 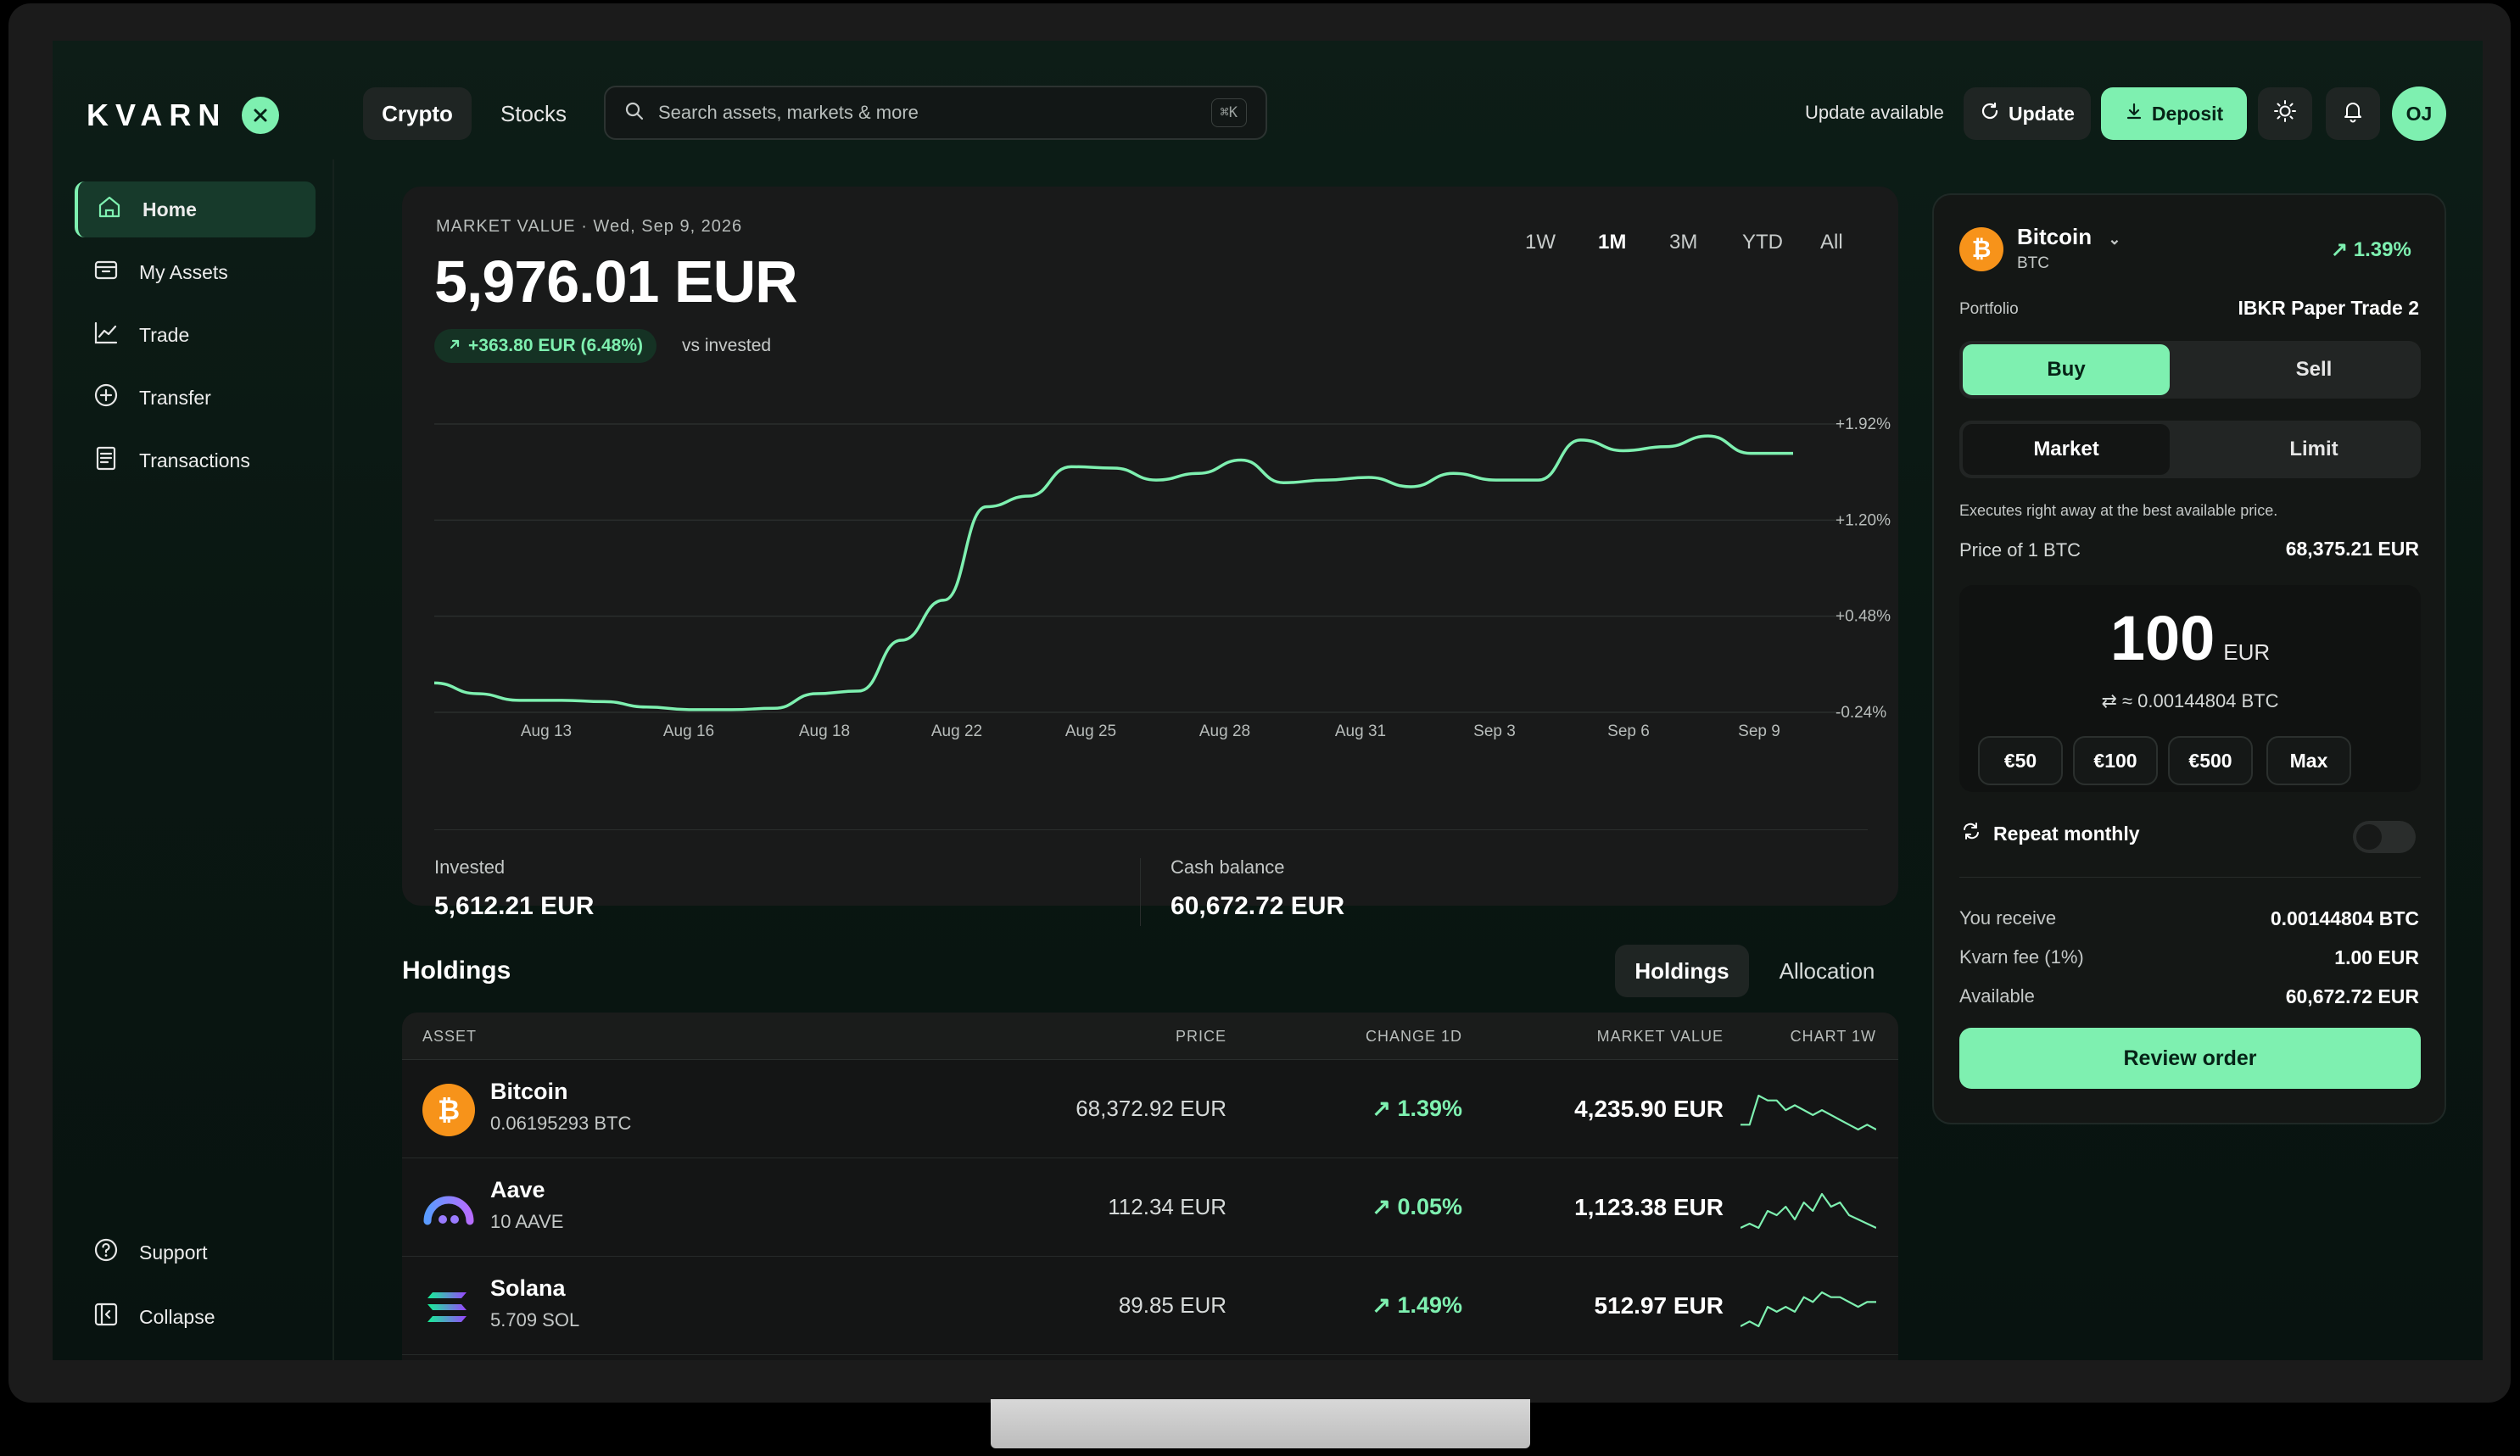 What do you see at coordinates (195, 398) in the screenshot?
I see `sidebar-item-transfer: Transfer` at bounding box center [195, 398].